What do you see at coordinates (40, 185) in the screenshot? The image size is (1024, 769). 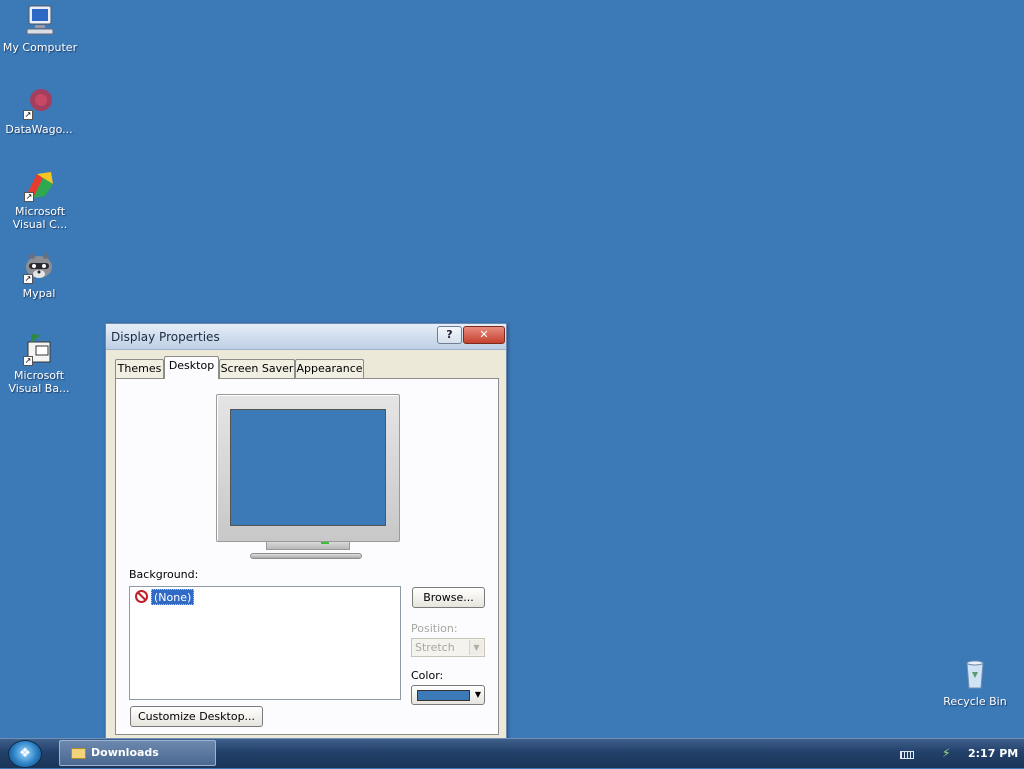 I see `visual-cpp-icon: ↗` at bounding box center [40, 185].